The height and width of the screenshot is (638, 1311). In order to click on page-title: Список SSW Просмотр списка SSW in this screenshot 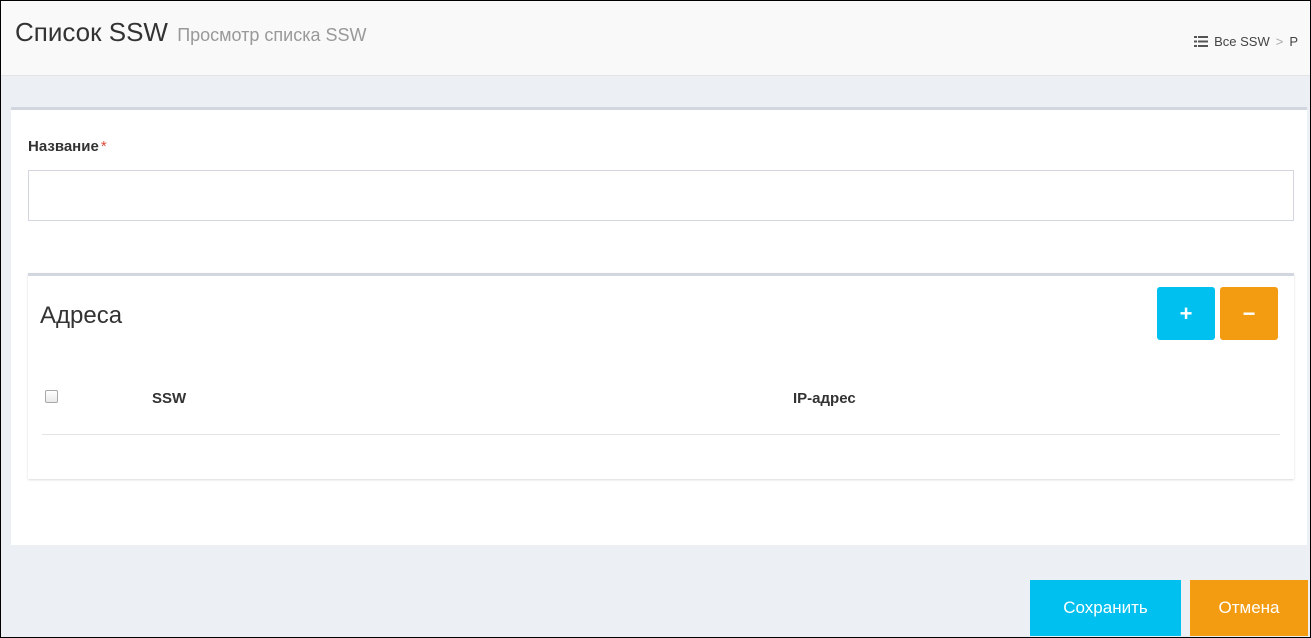, I will do `click(190, 32)`.